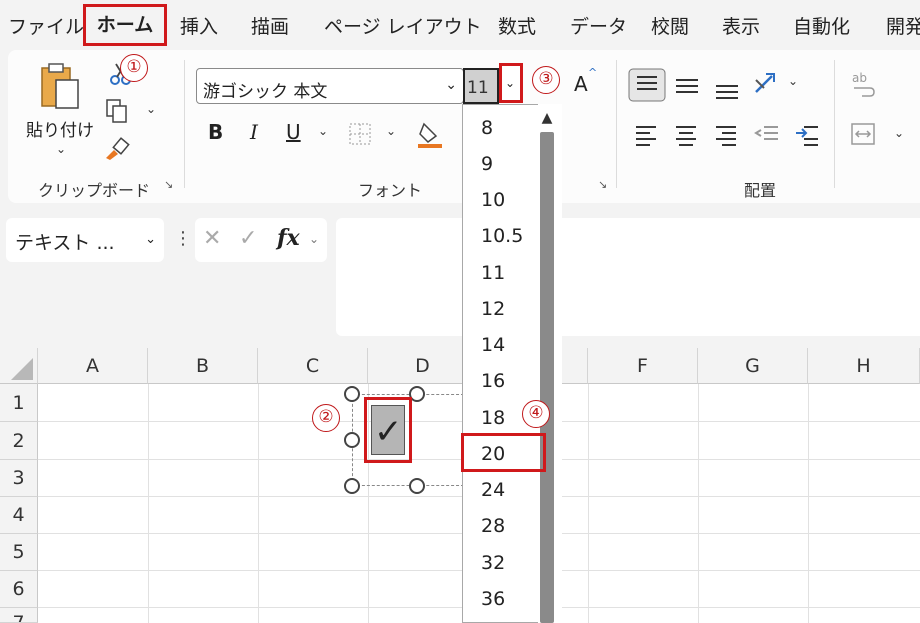 The image size is (920, 623). Describe the element at coordinates (536, 414) in the screenshot. I see `step-4-marker: ④` at that location.